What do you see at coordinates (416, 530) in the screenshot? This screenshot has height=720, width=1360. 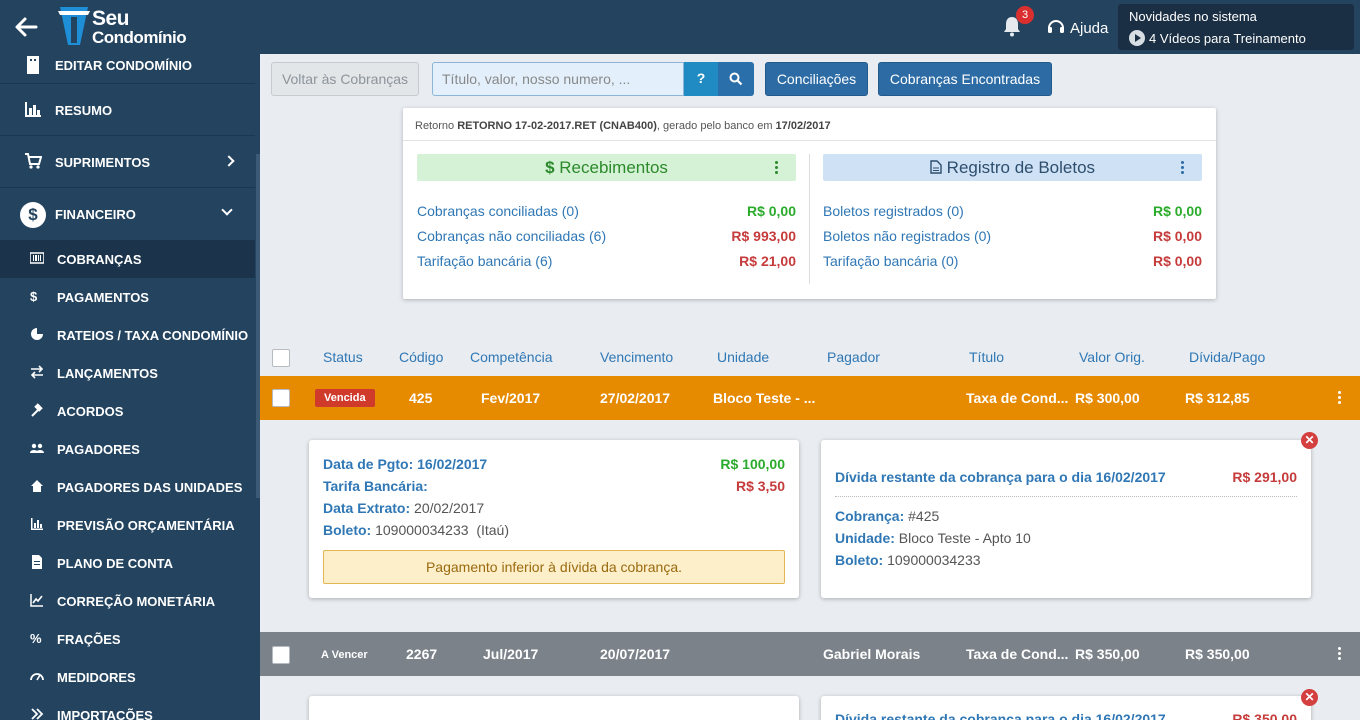 I see `boleto-line: Boleto: 109000034233 (Itaú)` at bounding box center [416, 530].